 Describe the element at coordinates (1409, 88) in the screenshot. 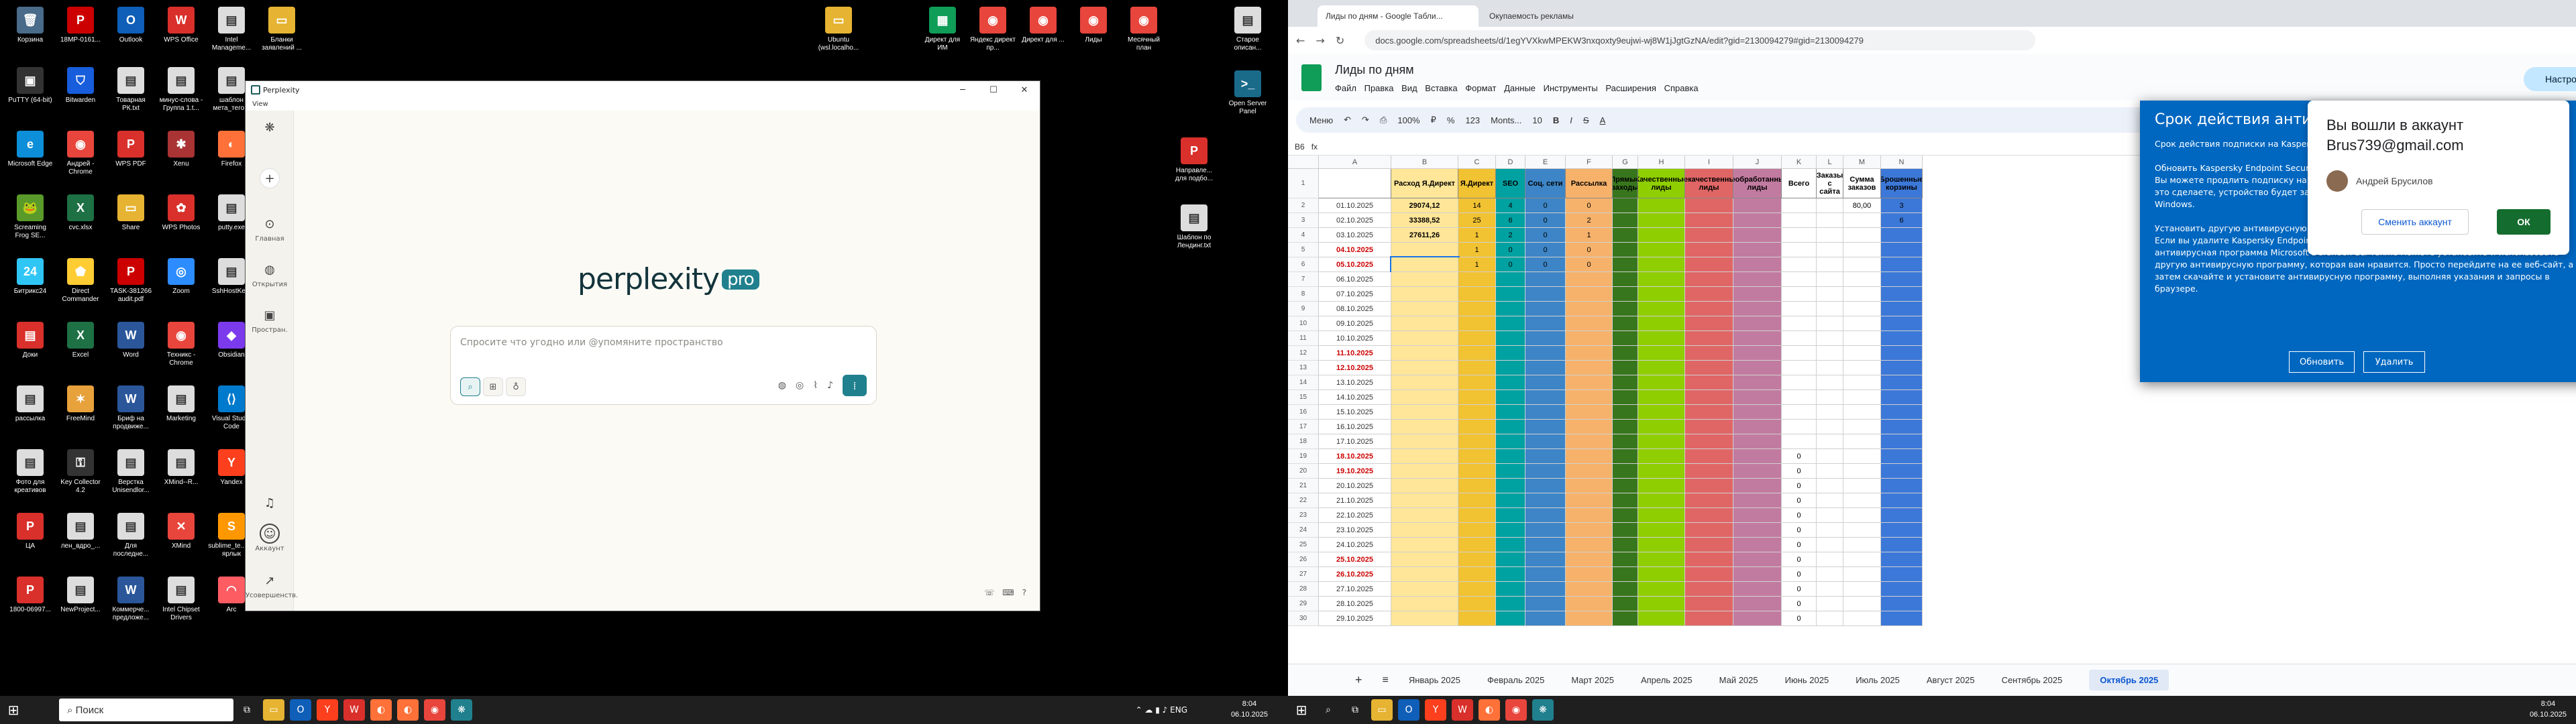

I see `menu-view: Вид` at that location.